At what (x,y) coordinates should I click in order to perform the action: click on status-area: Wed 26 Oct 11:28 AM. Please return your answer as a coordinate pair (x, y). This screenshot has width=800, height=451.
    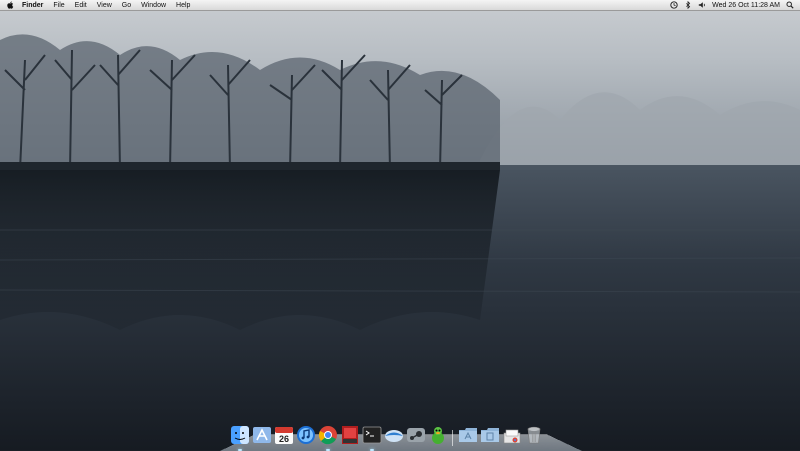
    Looking at the image, I should click on (735, 5).